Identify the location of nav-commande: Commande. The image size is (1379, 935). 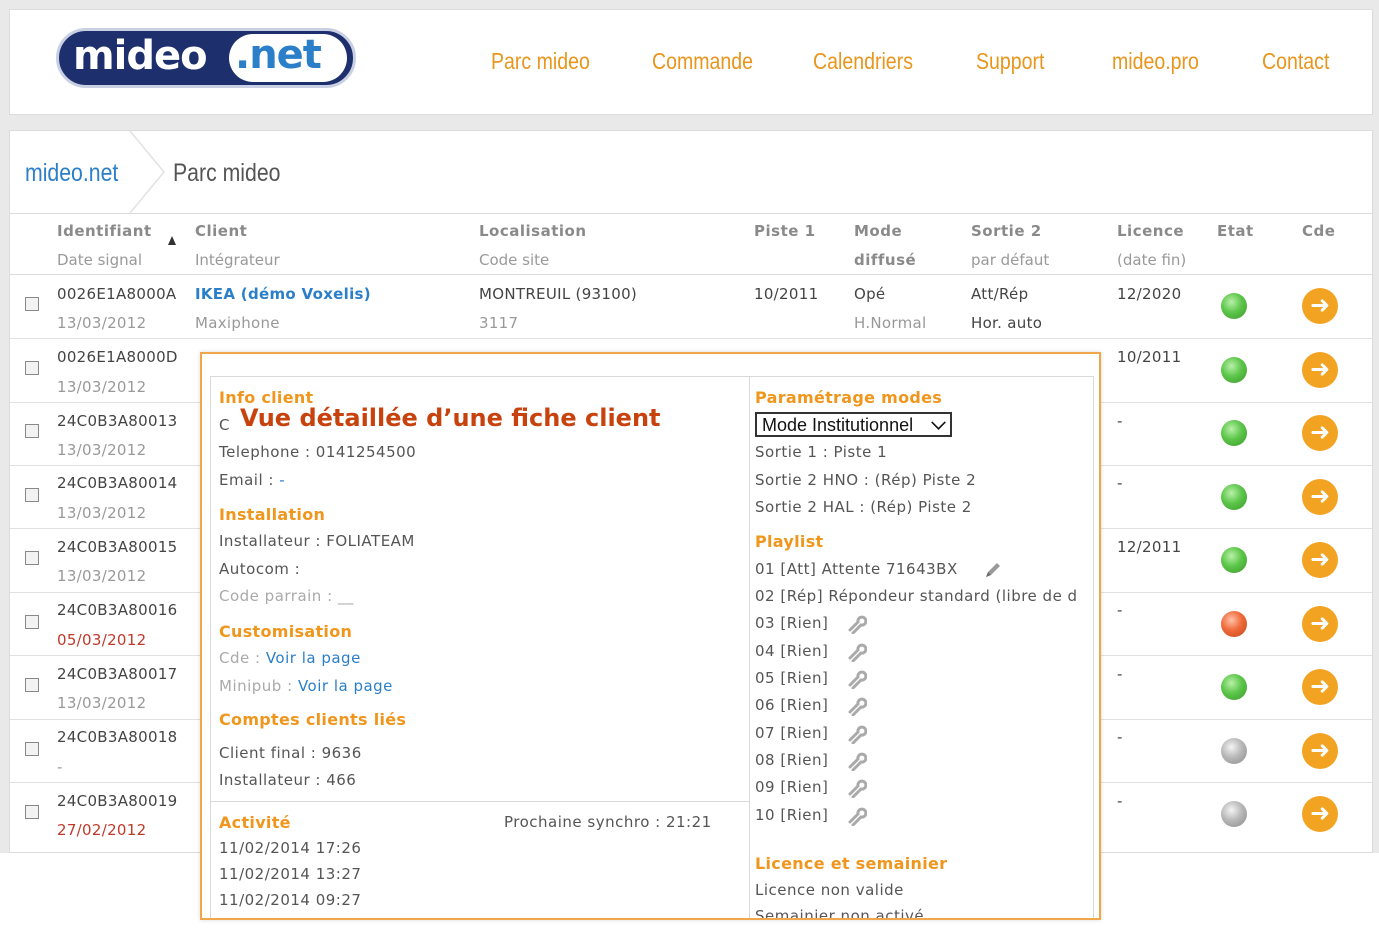
(702, 61).